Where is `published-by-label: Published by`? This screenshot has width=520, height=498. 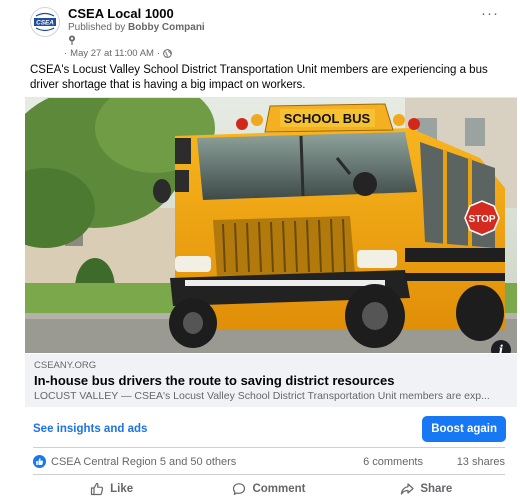 published-by-label: Published by is located at coordinates (97, 27).